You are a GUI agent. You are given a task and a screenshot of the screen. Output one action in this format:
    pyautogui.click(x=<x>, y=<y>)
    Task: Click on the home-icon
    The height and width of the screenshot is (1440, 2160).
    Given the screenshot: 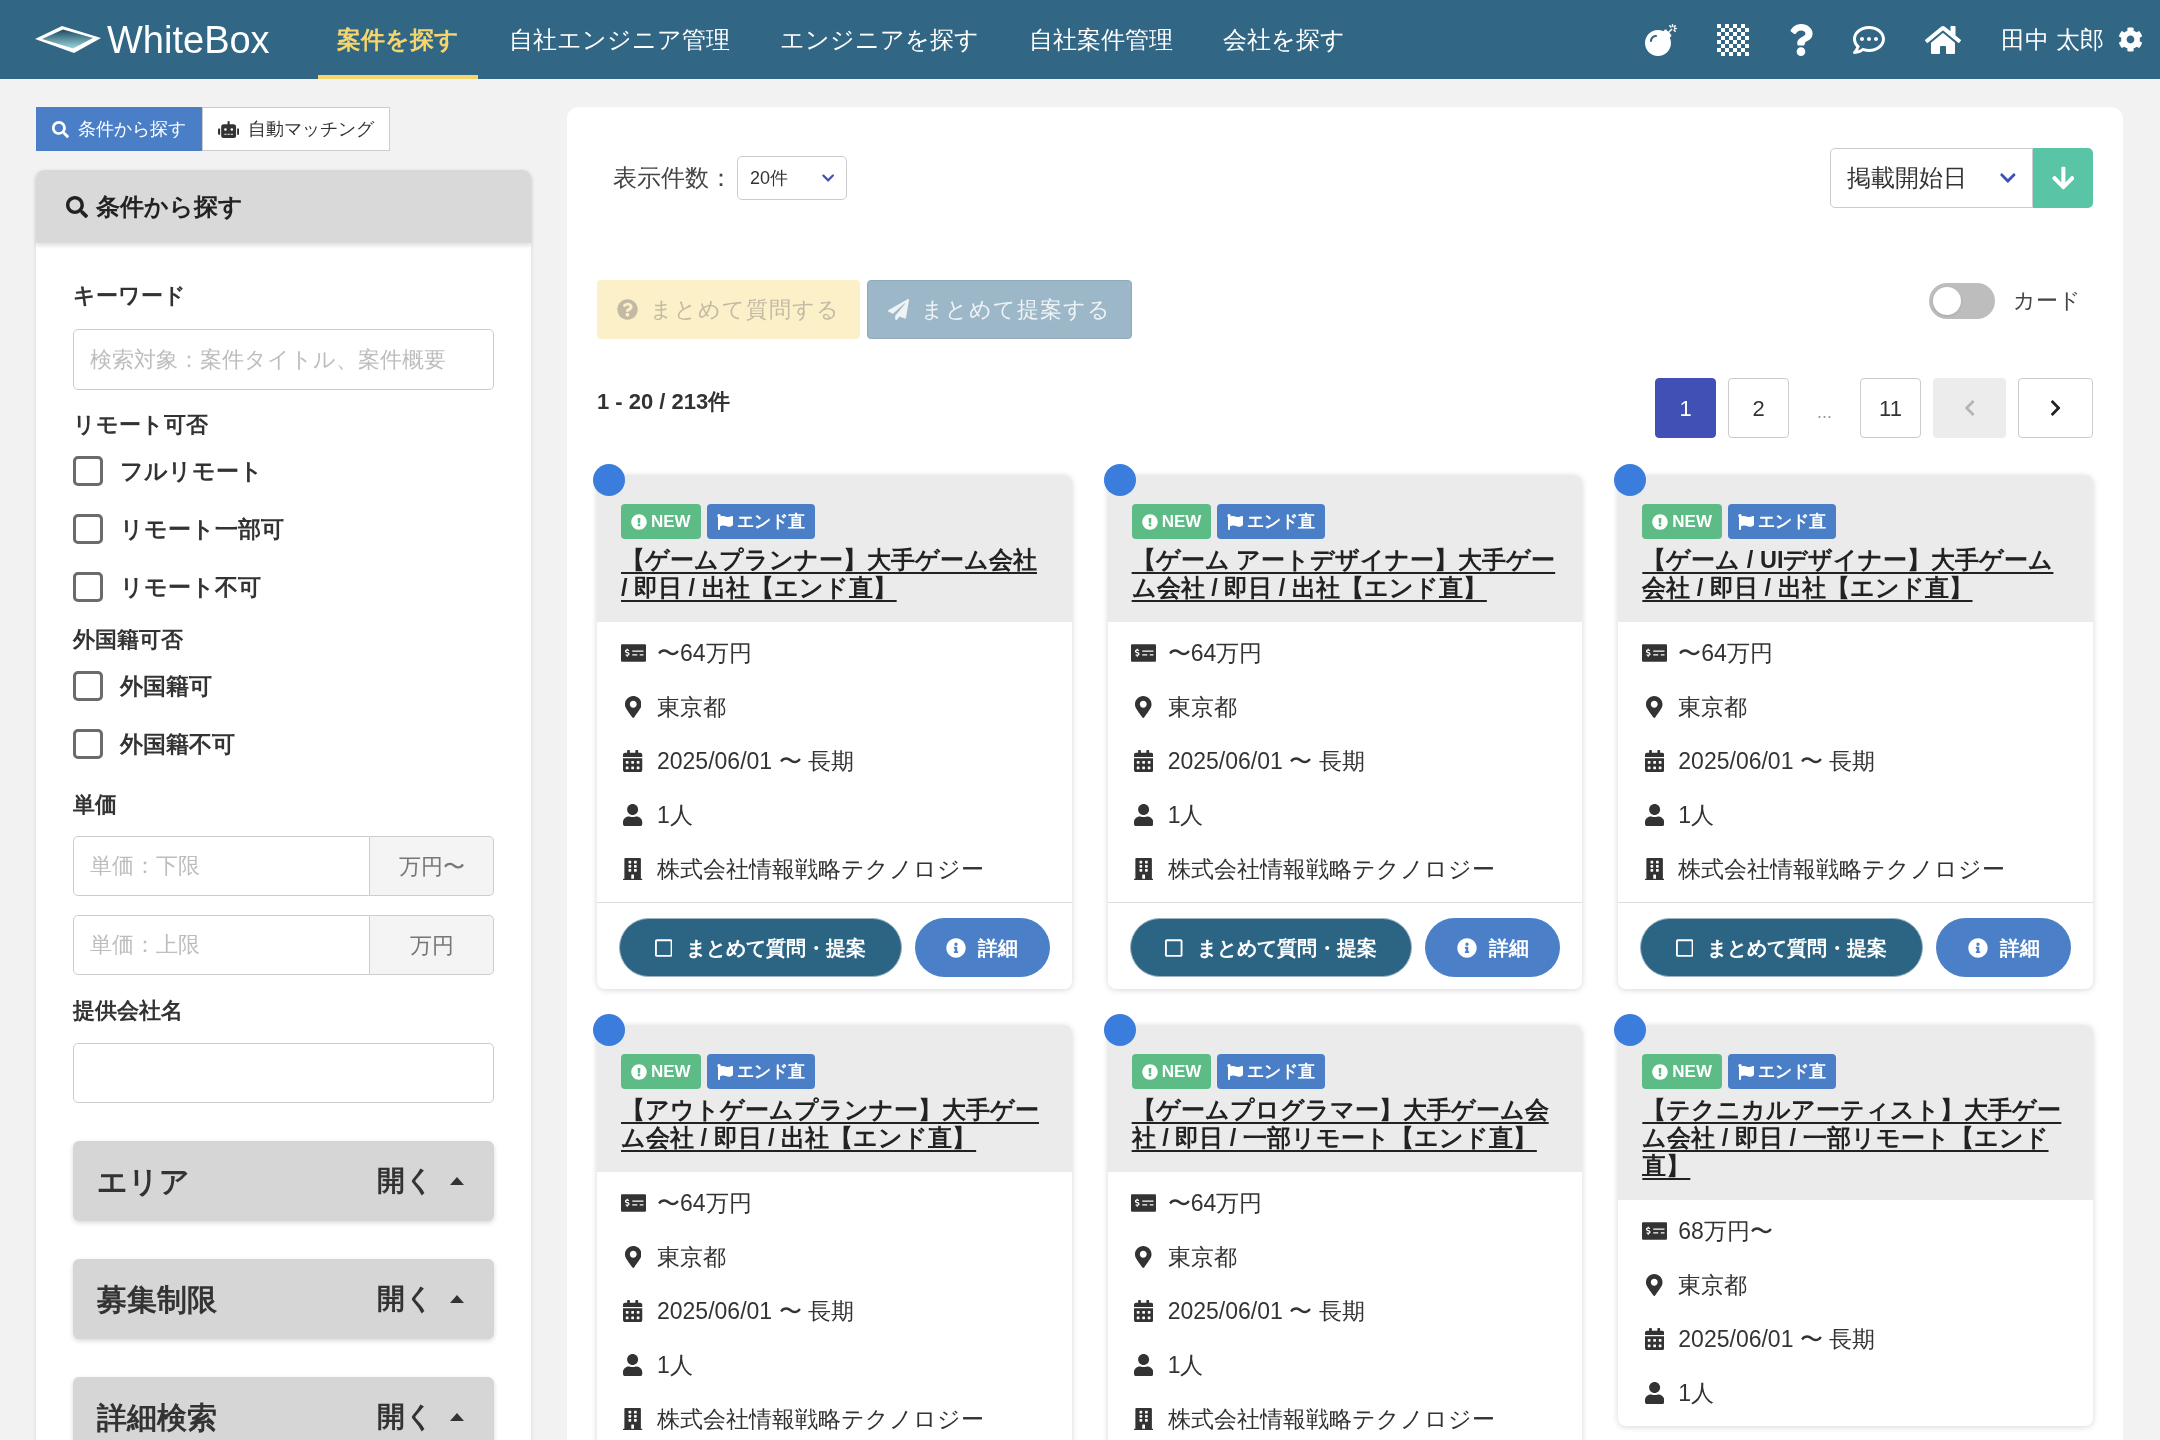 What is the action you would take?
    pyautogui.click(x=1943, y=39)
    